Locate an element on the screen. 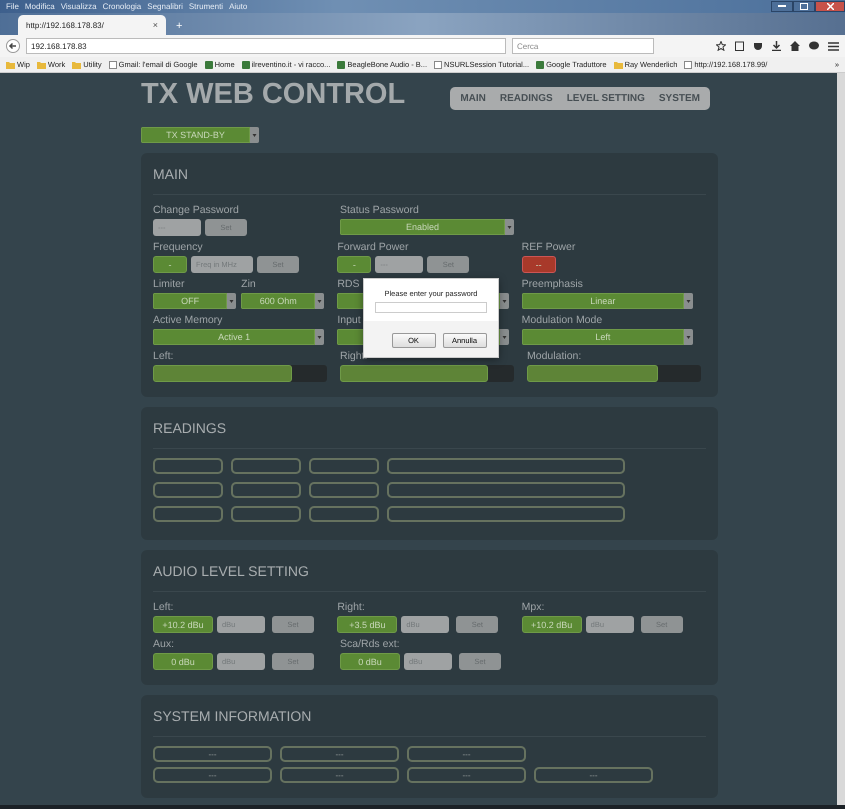 The image size is (845, 809). field-label: Input is located at coordinates (349, 320).